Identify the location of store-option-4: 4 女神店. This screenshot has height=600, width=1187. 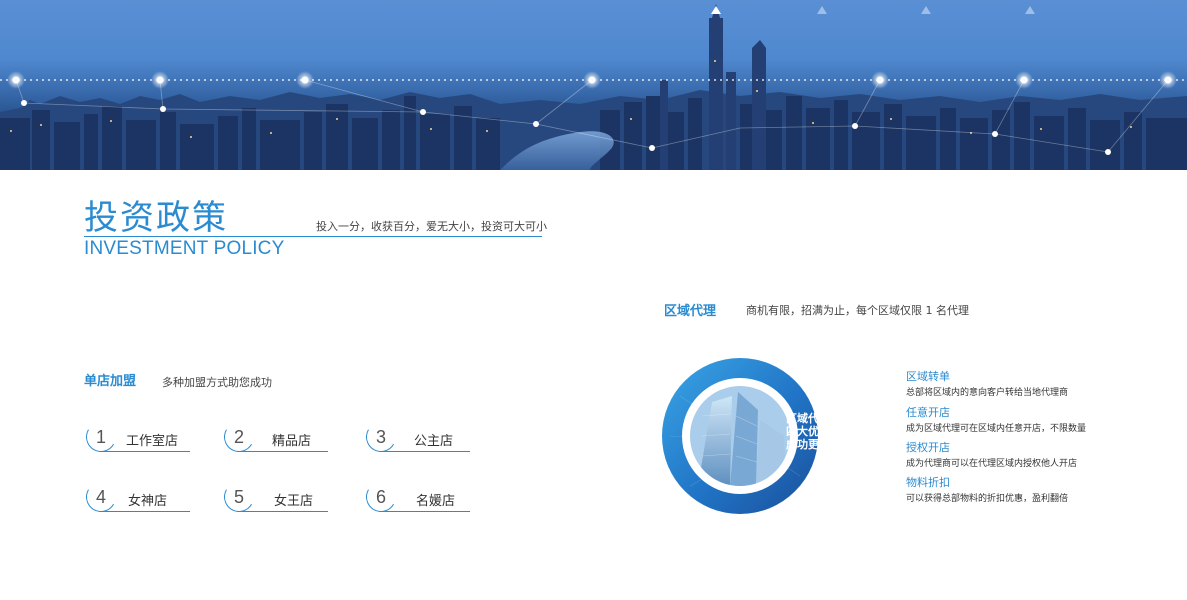
(136, 497).